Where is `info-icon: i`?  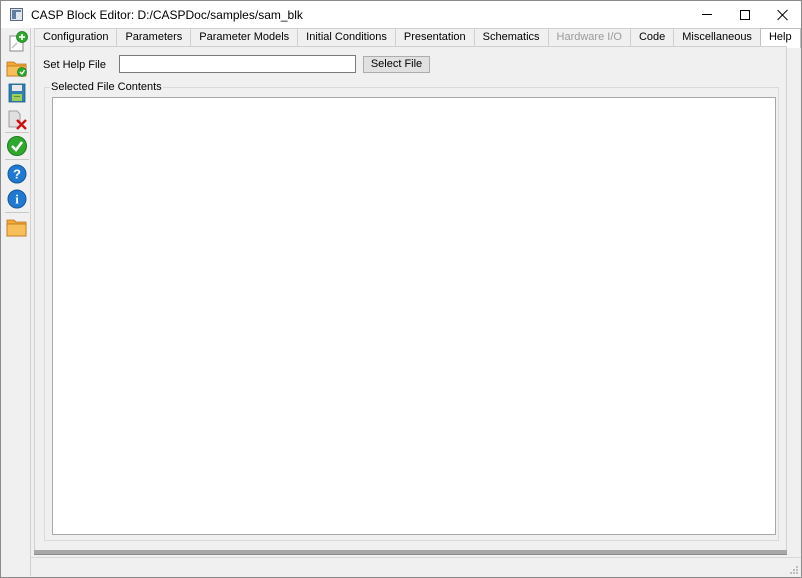 info-icon: i is located at coordinates (17, 199).